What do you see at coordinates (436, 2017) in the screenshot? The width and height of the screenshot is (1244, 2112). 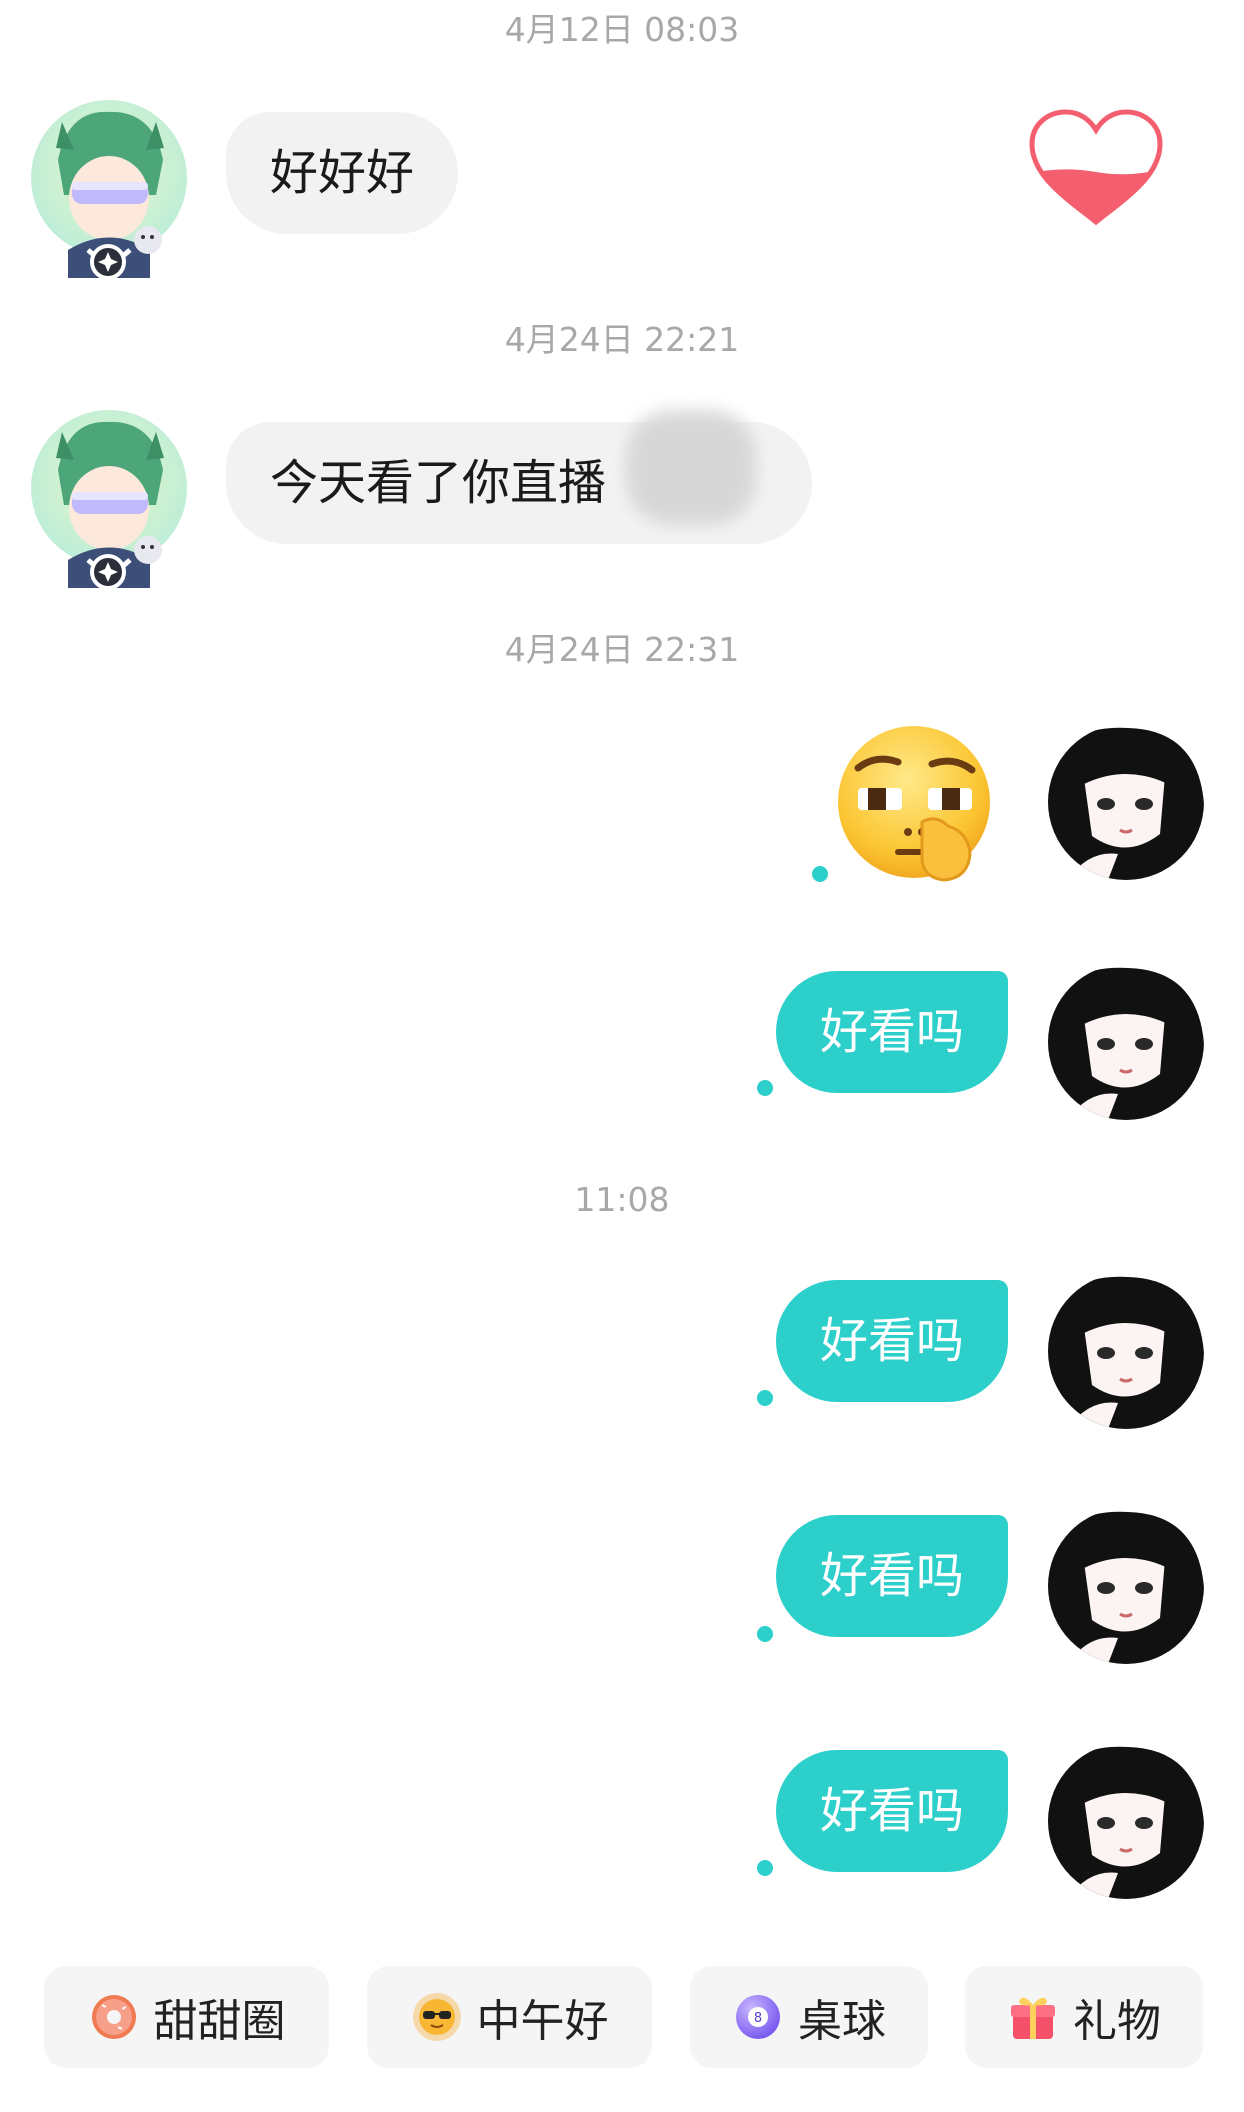 I see `sun-sunglasses-icon` at bounding box center [436, 2017].